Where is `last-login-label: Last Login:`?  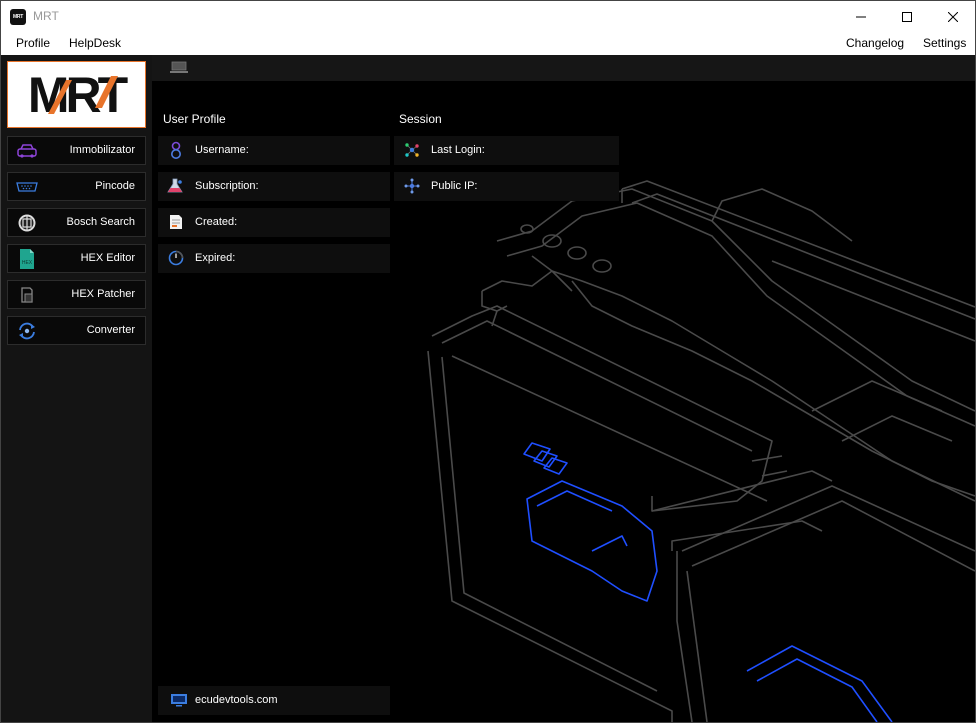
last-login-label: Last Login: is located at coordinates (458, 150).